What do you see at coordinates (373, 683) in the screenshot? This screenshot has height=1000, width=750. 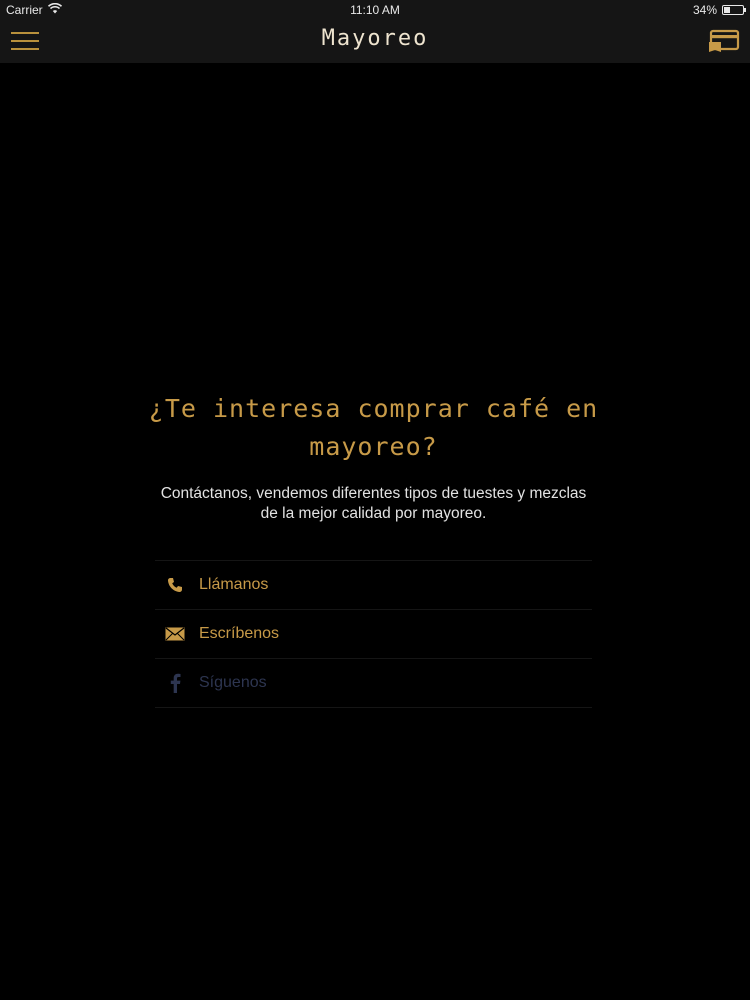 I see `contact-follow: Síguenos` at bounding box center [373, 683].